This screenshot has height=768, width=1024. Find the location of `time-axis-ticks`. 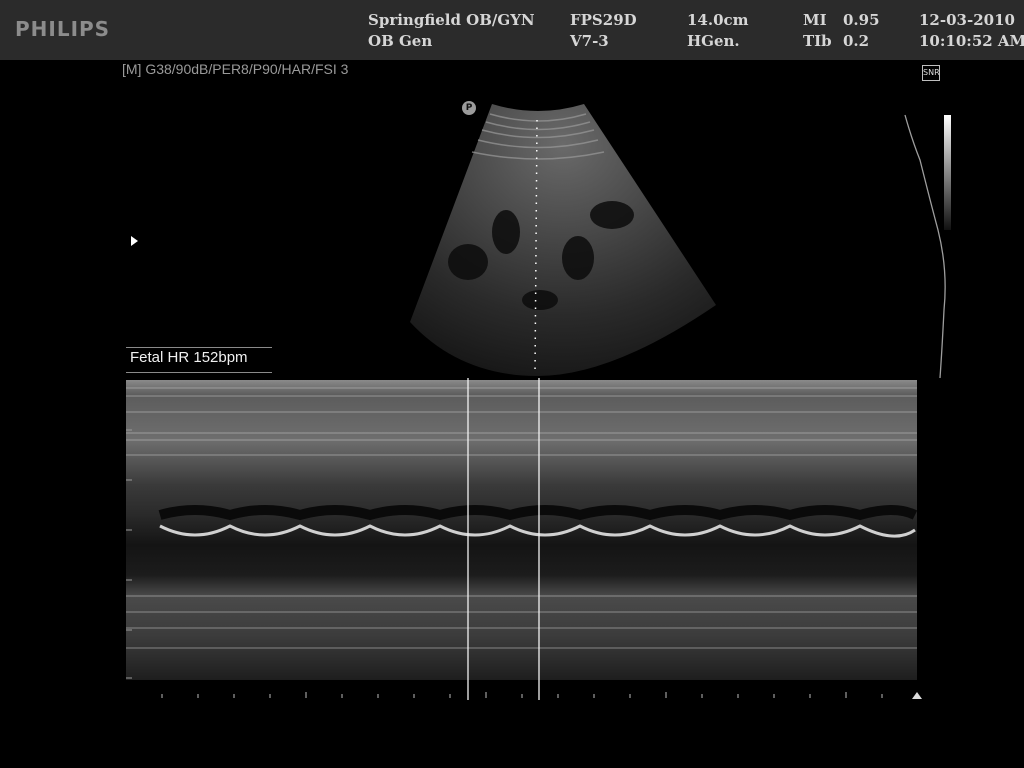

time-axis-ticks is located at coordinates (522, 695).